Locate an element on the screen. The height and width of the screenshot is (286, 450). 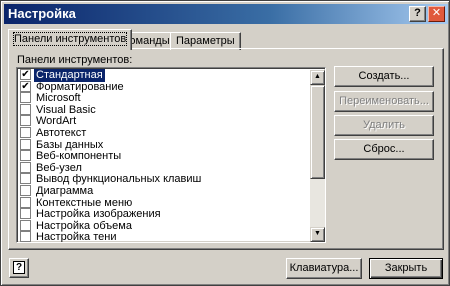
close-dialog-button: Закрыть is located at coordinates (406, 268).